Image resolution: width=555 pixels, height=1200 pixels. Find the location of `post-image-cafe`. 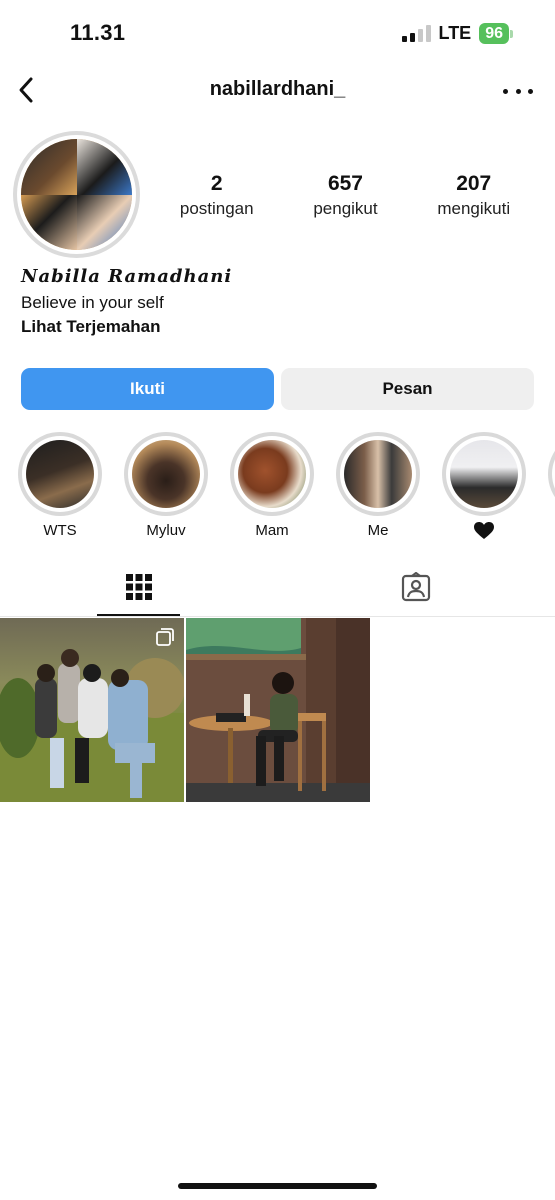

post-image-cafe is located at coordinates (278, 710).